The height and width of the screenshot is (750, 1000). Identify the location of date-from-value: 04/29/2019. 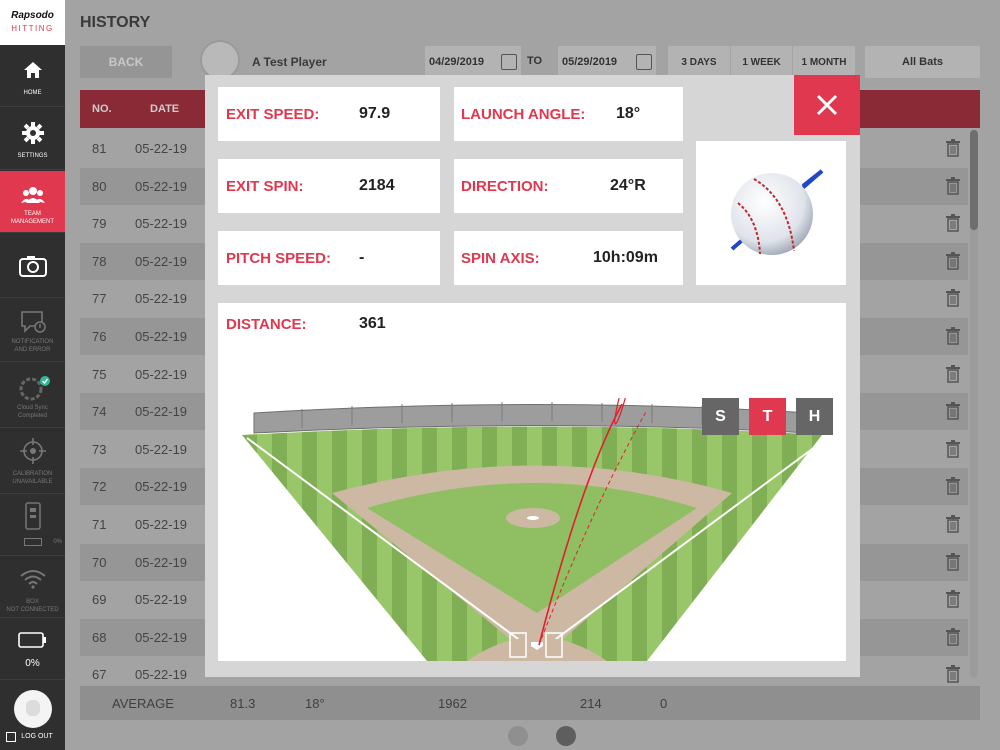
(457, 62).